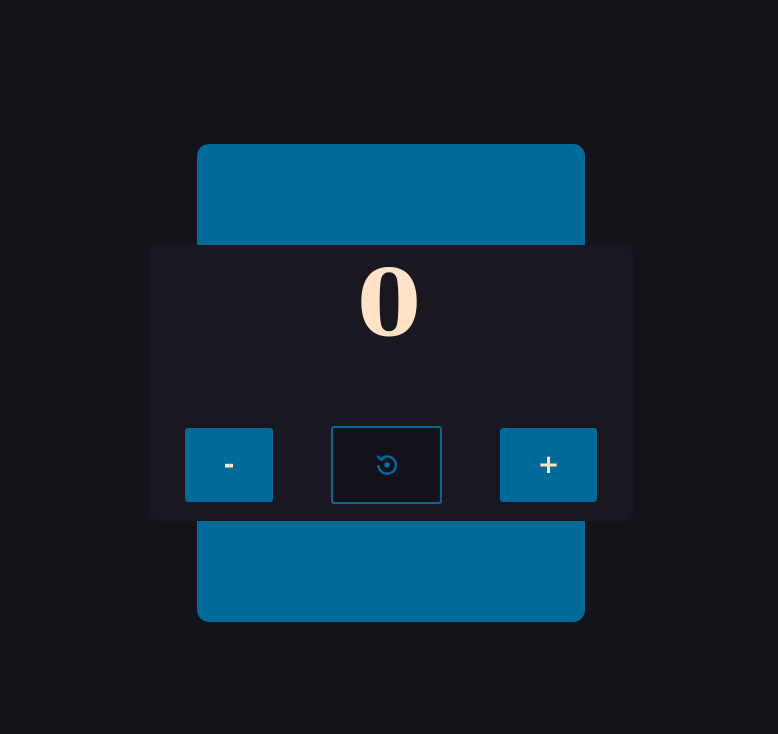 Image resolution: width=778 pixels, height=734 pixels. I want to click on decrement-label: -, so click(229, 465).